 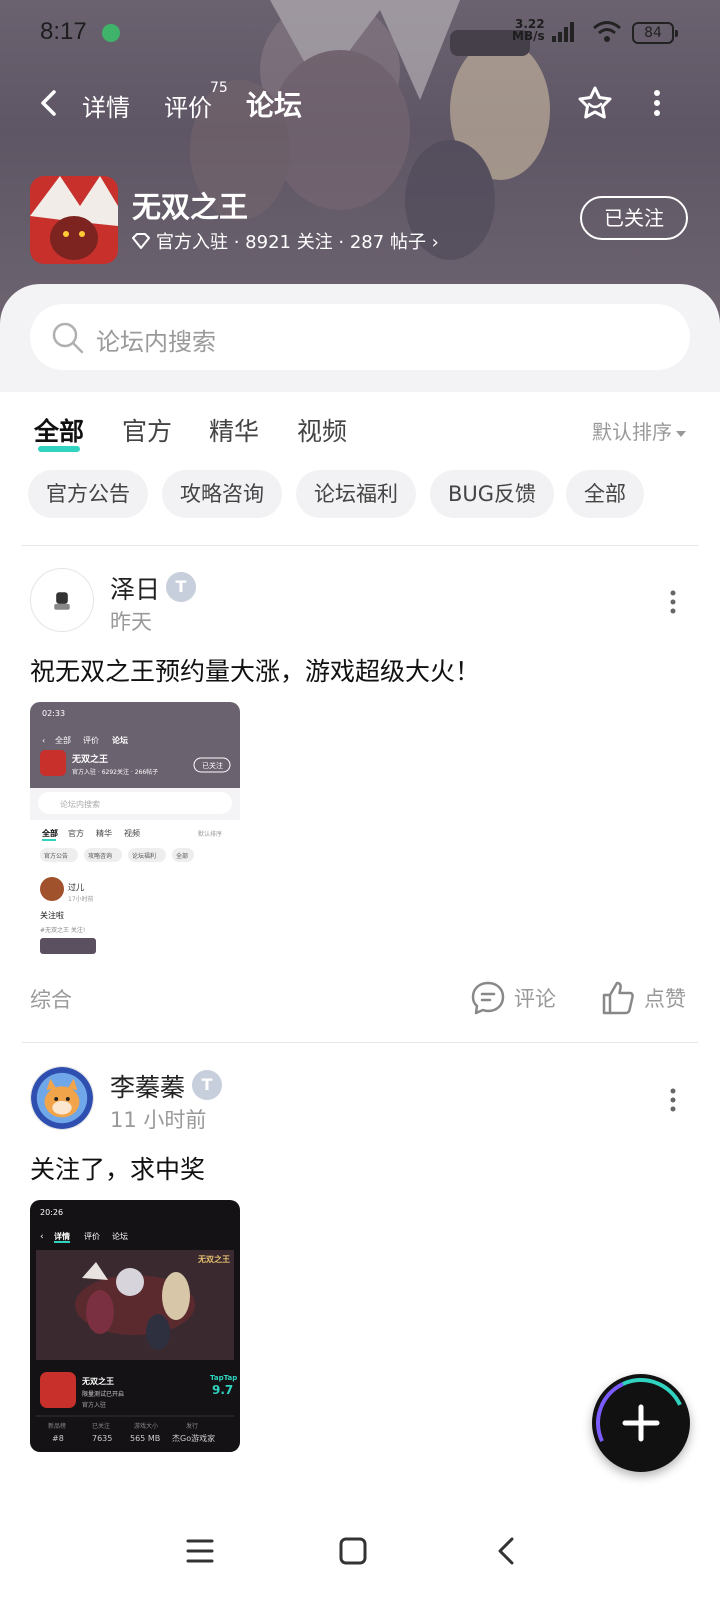 What do you see at coordinates (62, 930) in the screenshot?
I see `svg-text: #无双之王 关注!` at bounding box center [62, 930].